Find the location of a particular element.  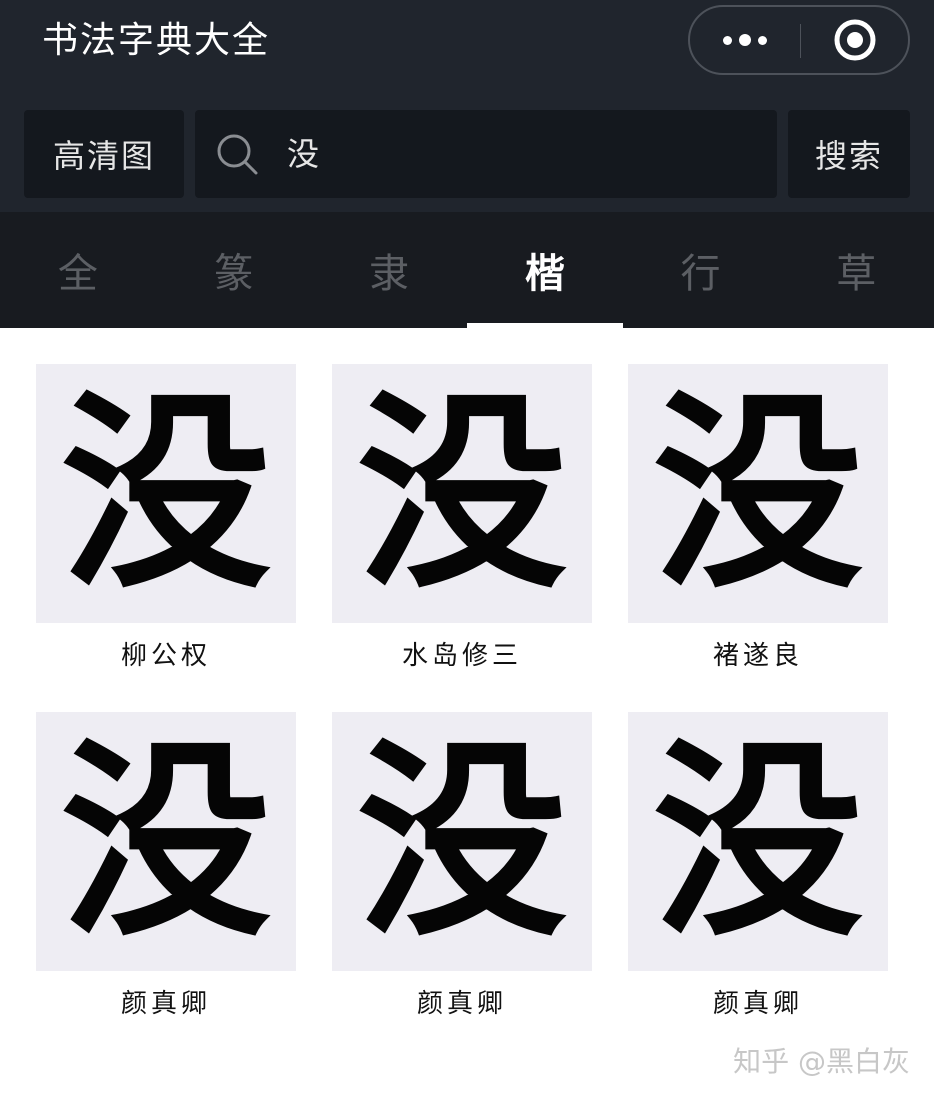

target-close-icon is located at coordinates (855, 40).